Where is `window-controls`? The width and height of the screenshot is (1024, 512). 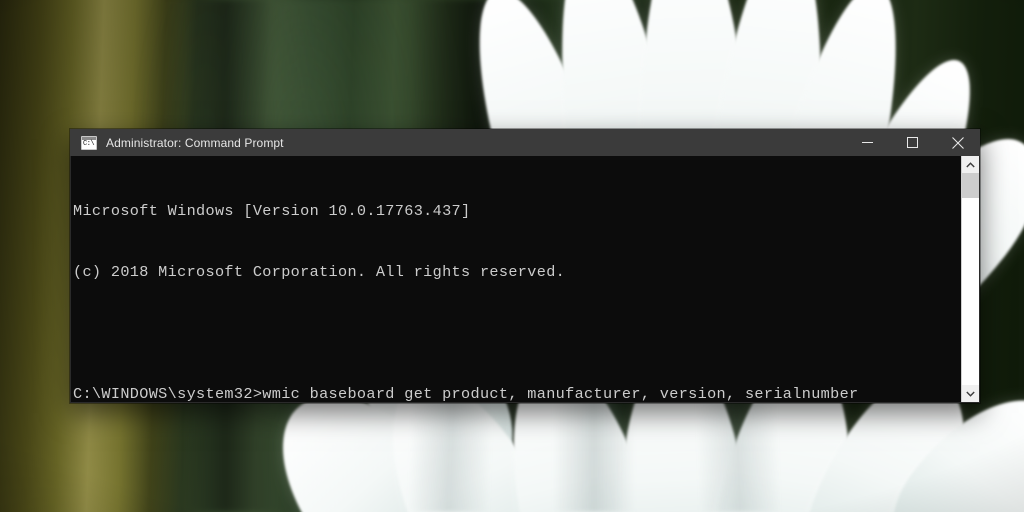 window-controls is located at coordinates (912, 142).